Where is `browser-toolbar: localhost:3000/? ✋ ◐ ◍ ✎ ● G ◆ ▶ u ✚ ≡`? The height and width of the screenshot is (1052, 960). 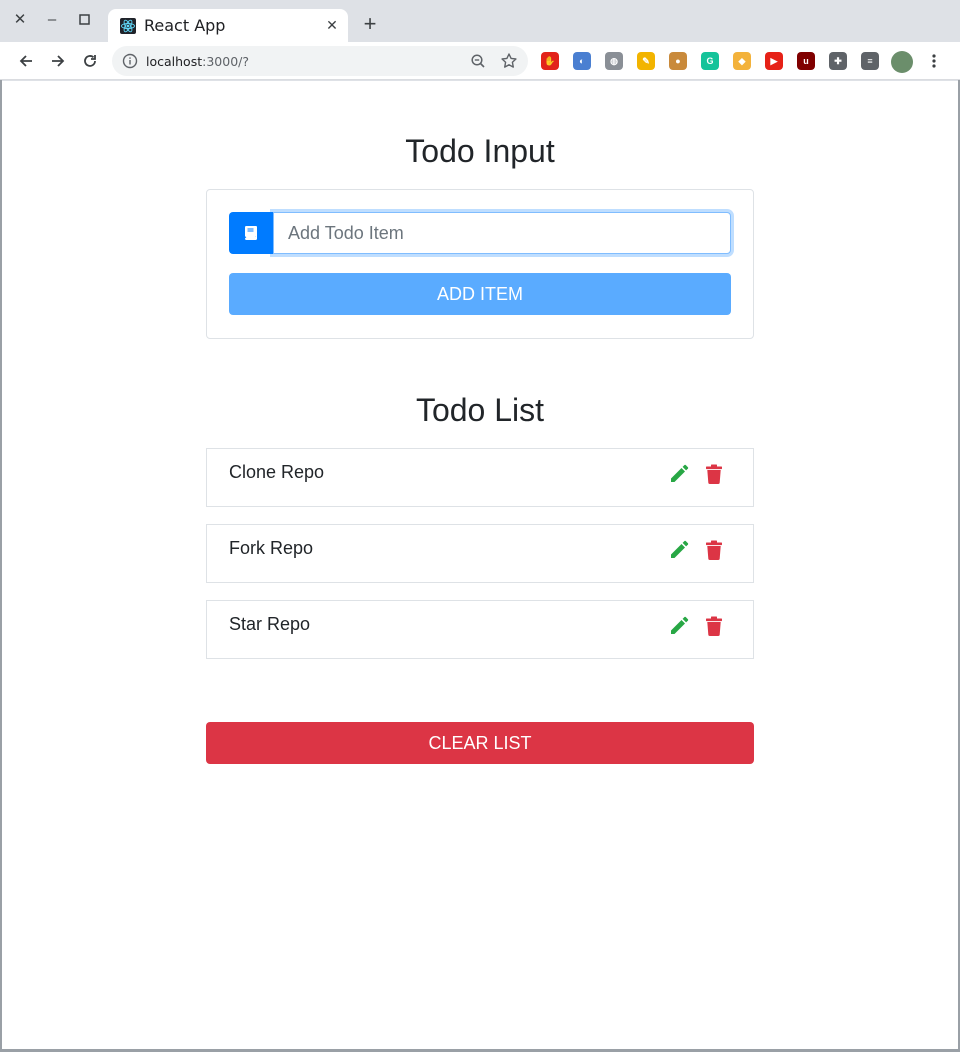 browser-toolbar: localhost:3000/? ✋ ◐ ◍ ✎ ● G ◆ ▶ u ✚ ≡ is located at coordinates (480, 61).